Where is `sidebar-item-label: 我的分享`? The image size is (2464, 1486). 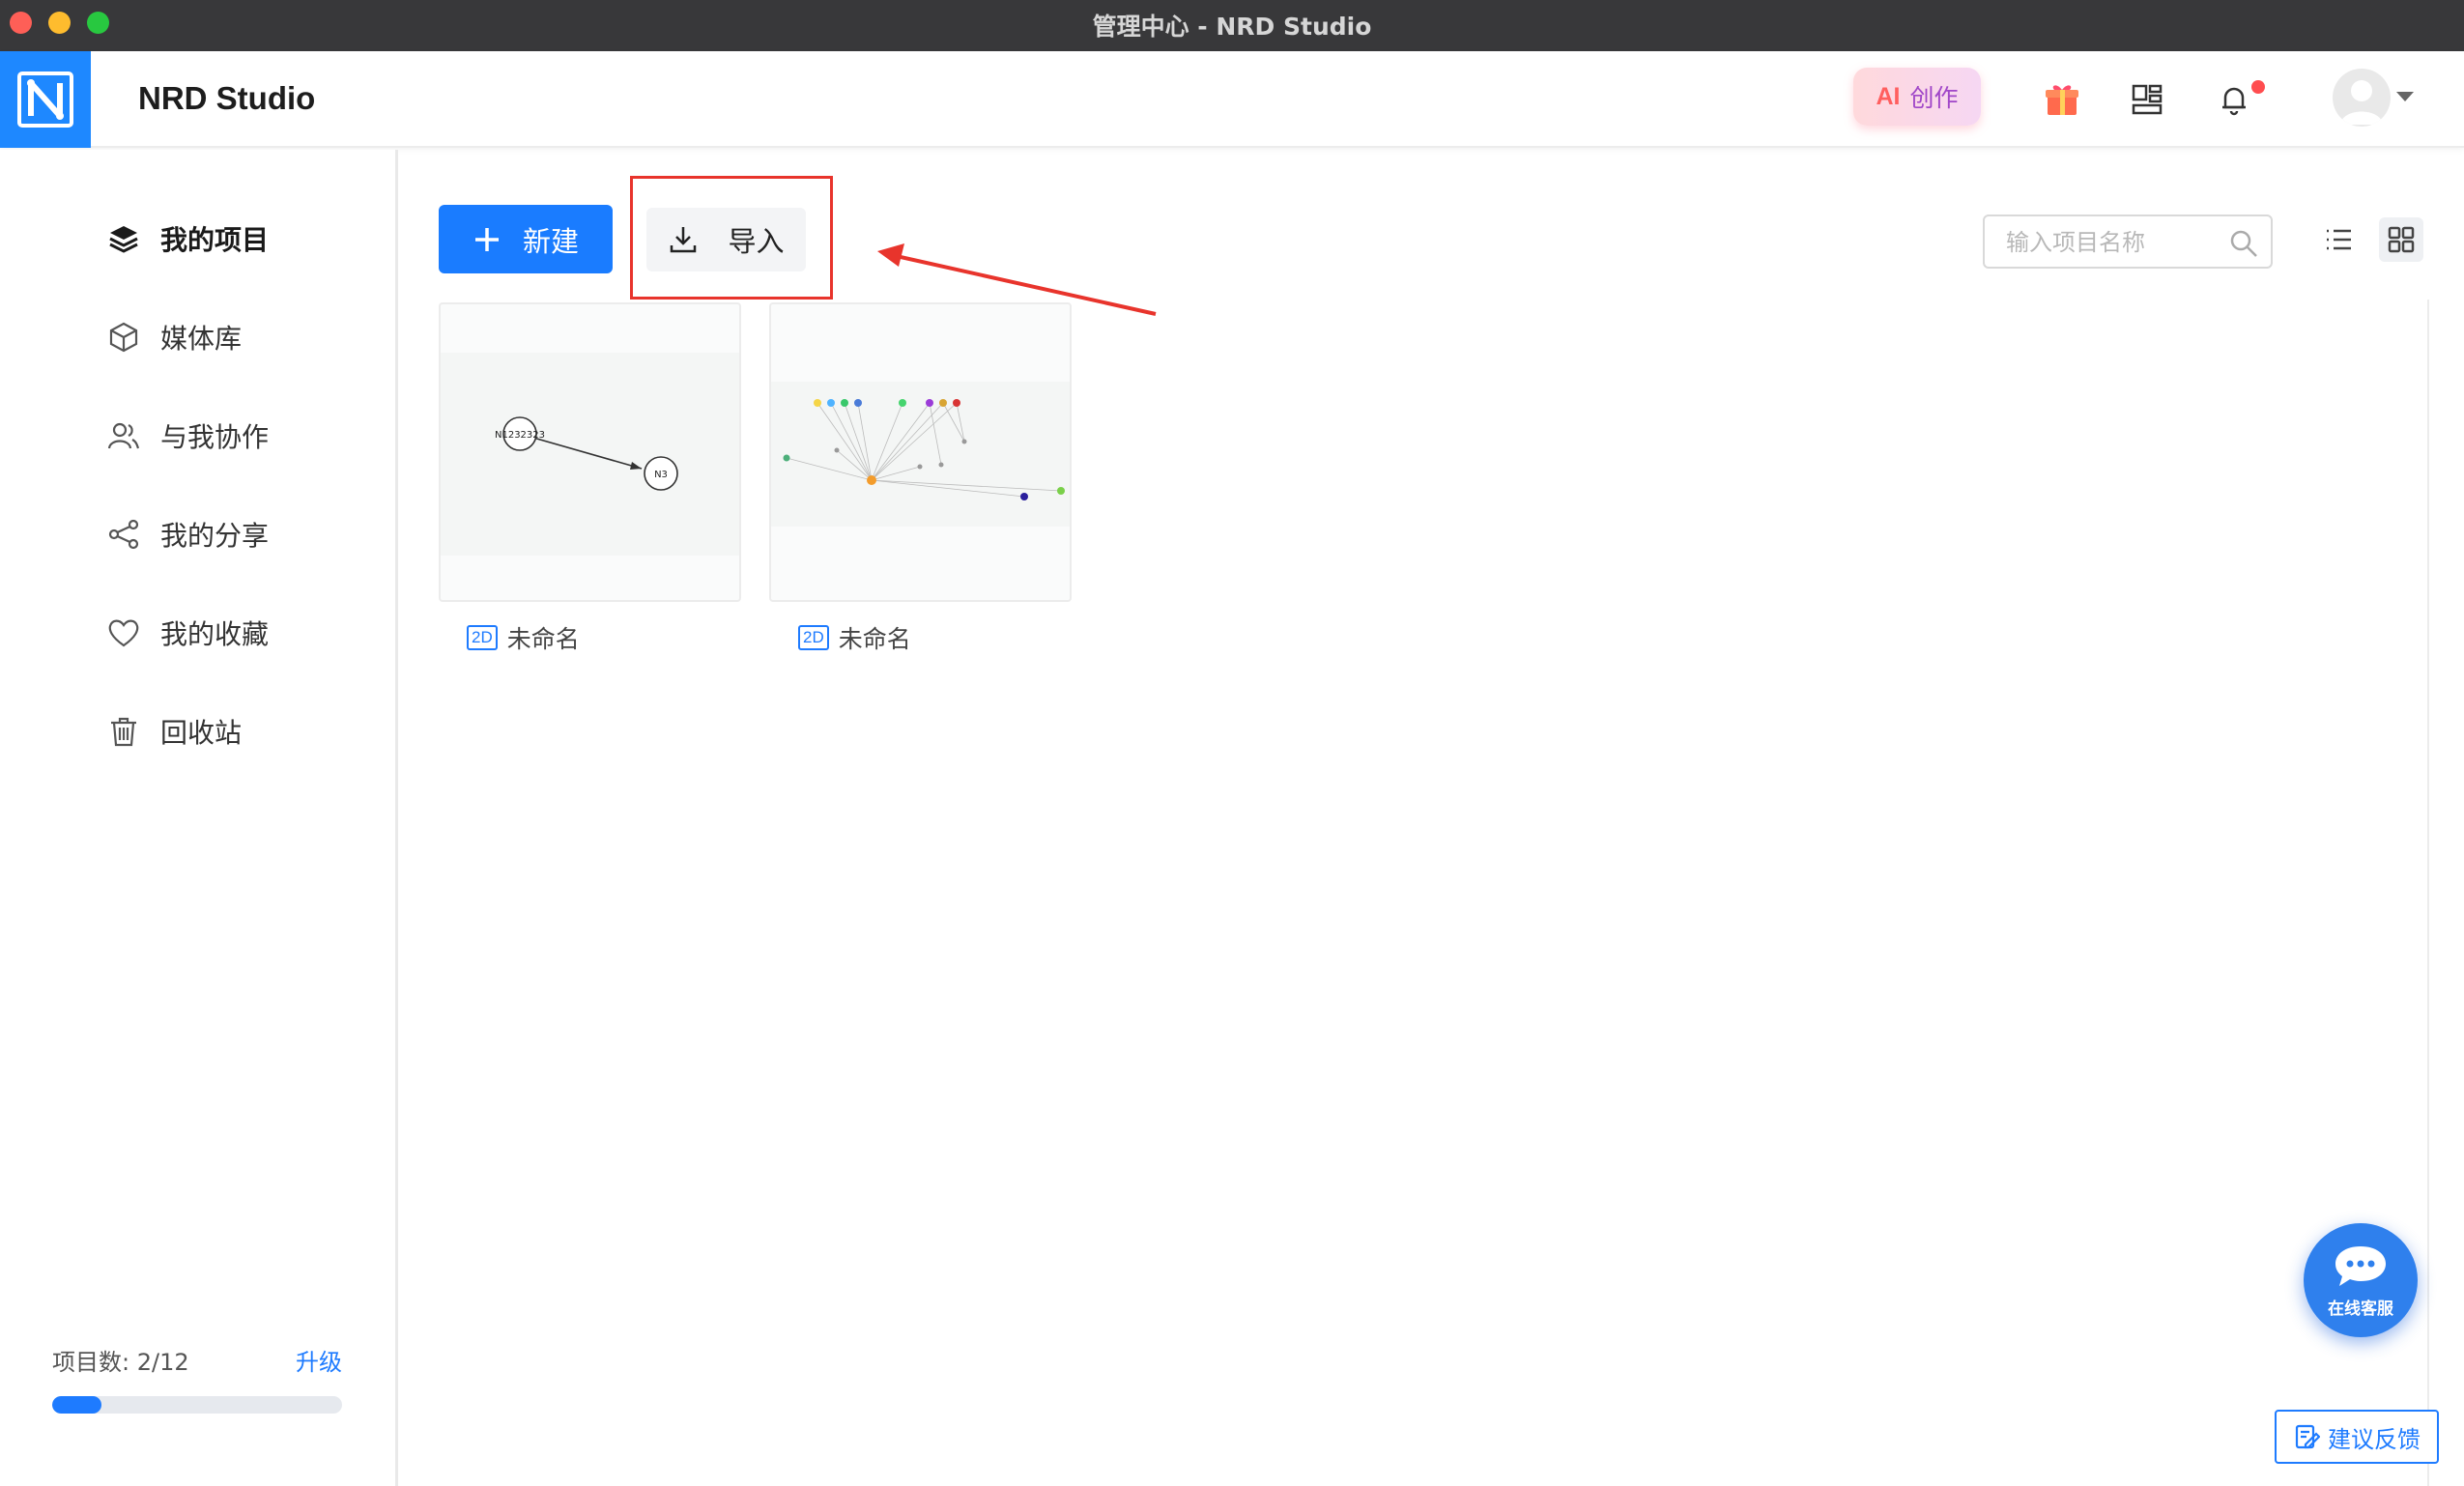 sidebar-item-label: 我的分享 is located at coordinates (215, 536).